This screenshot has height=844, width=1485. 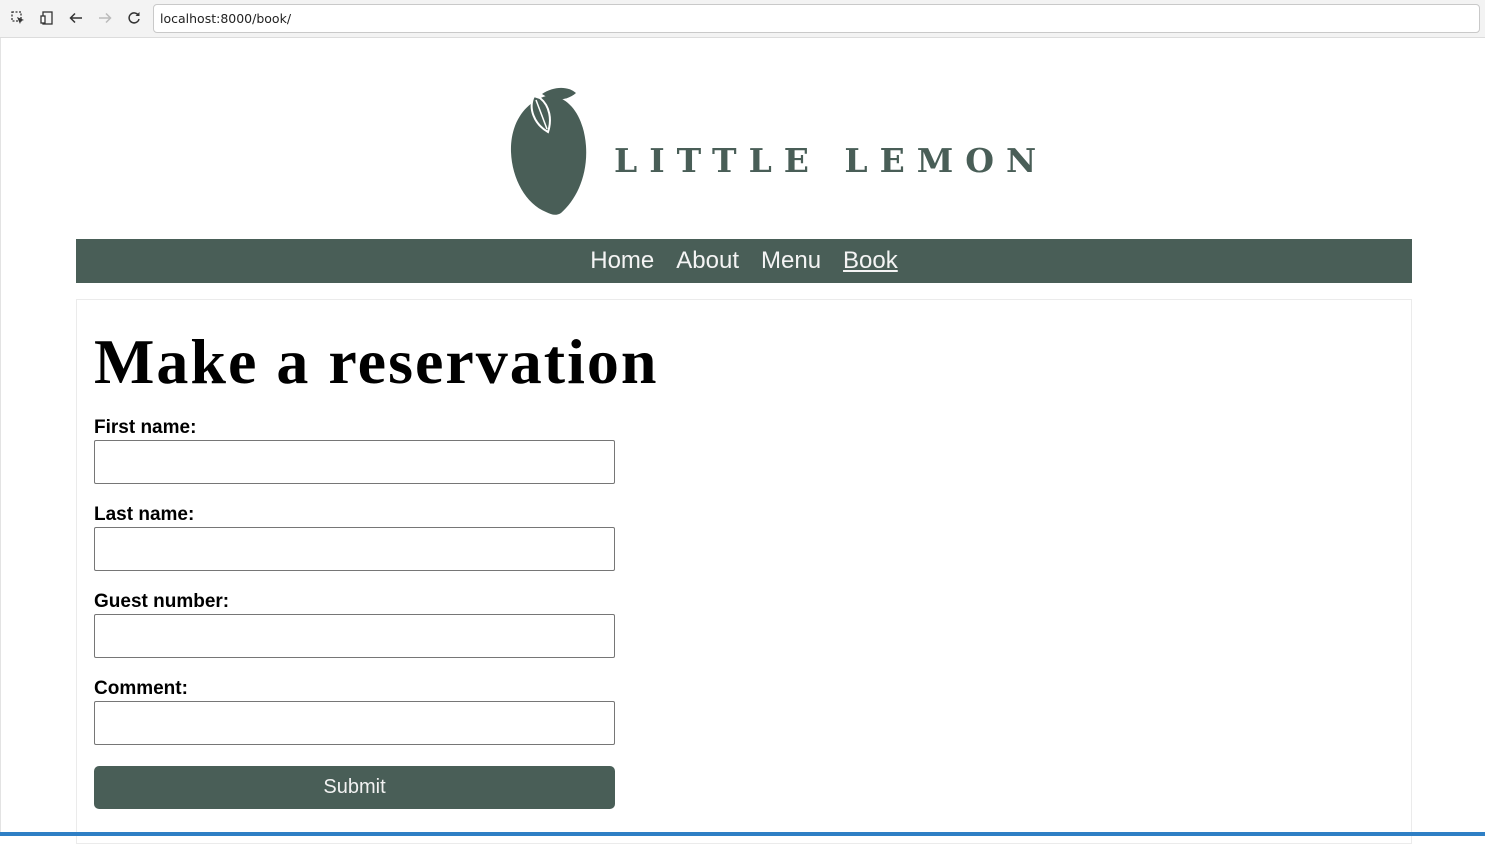 I want to click on last-name-input, so click(x=354, y=549).